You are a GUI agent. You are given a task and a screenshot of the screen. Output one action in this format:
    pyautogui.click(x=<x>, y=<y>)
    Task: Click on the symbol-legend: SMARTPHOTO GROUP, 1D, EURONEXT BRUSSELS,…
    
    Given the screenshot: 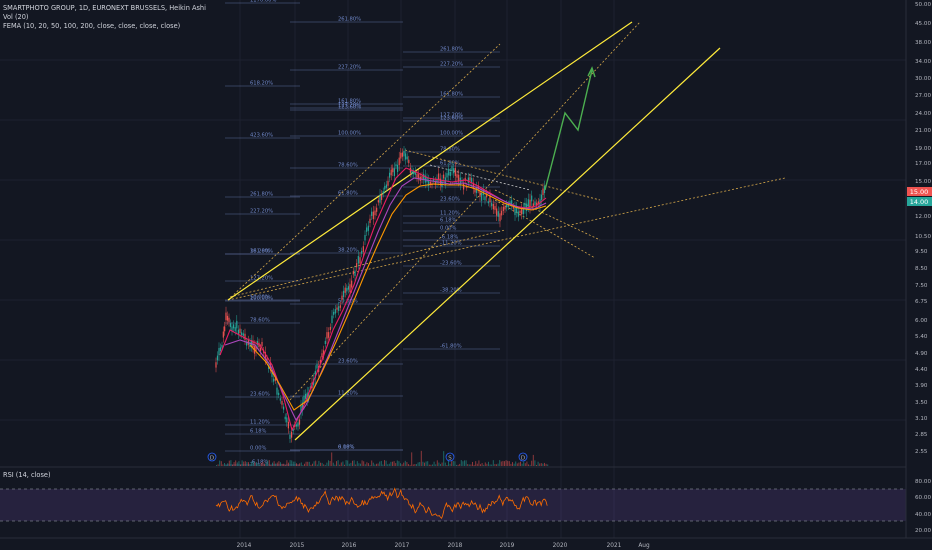 What is the action you would take?
    pyautogui.click(x=104, y=8)
    